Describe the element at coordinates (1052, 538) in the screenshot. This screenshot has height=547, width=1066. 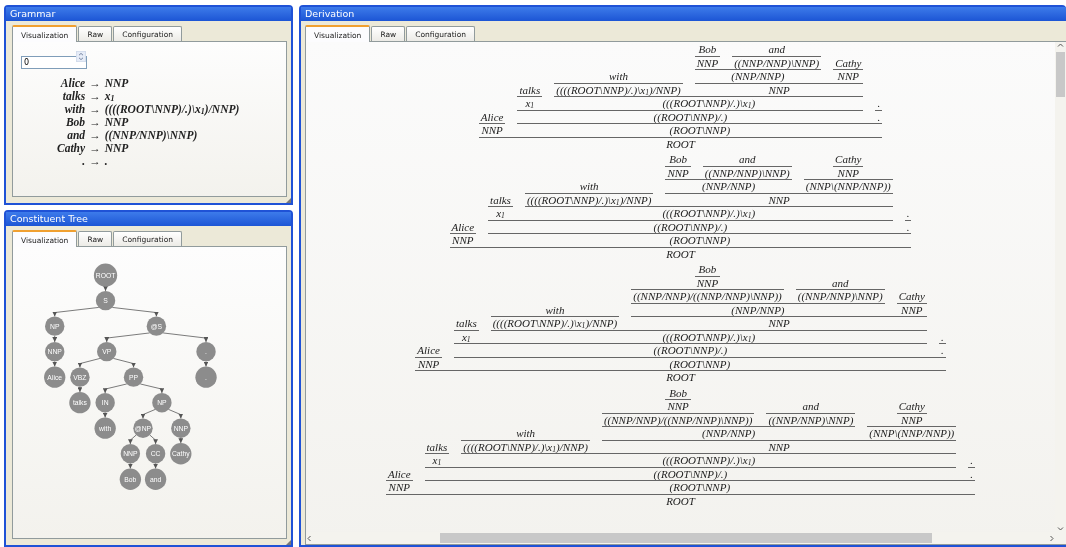
I see `scroll-right-icon` at that location.